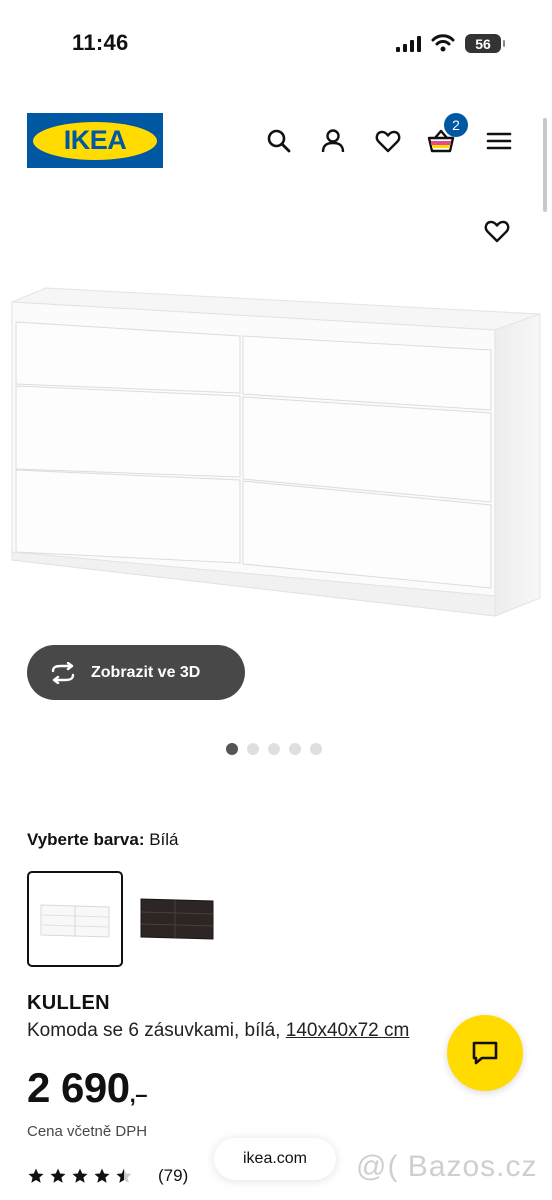 The image size is (552, 1200). I want to click on user-icon, so click(333, 141).